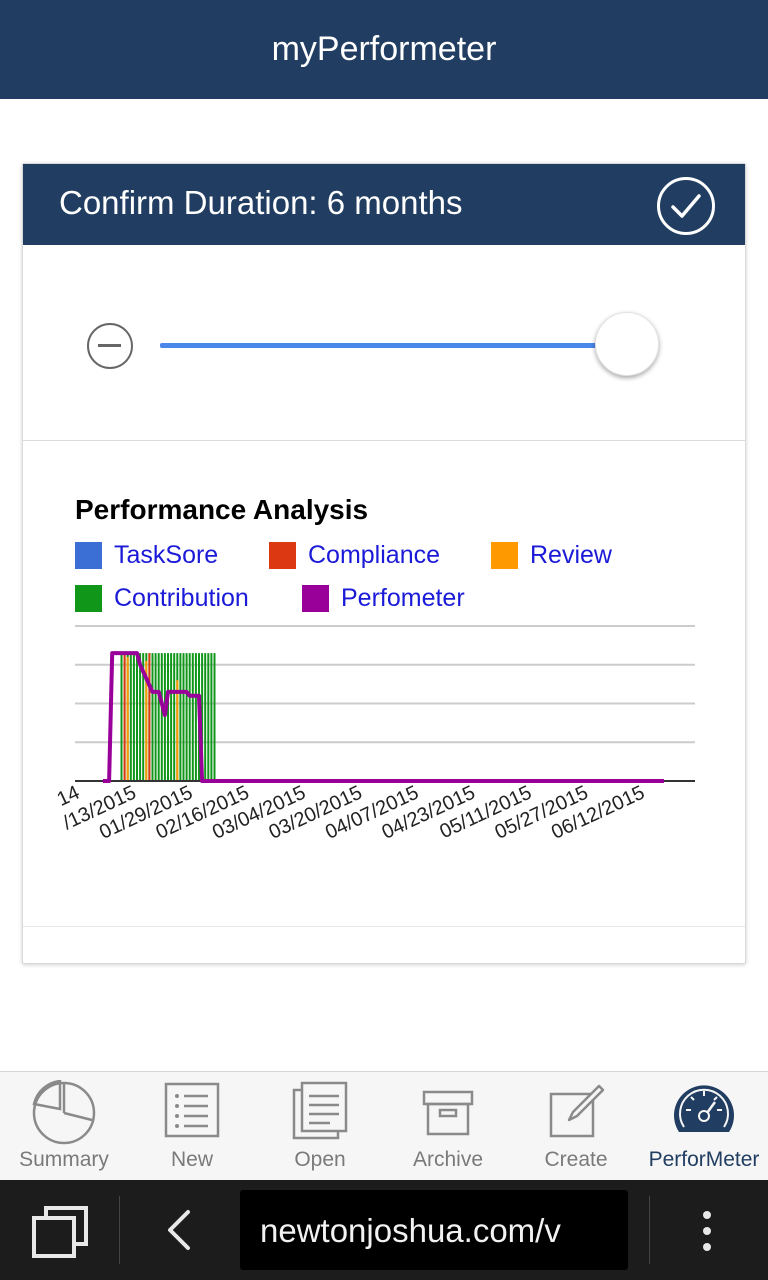  Describe the element at coordinates (576, 1159) in the screenshot. I see `tab-label: Create` at that location.